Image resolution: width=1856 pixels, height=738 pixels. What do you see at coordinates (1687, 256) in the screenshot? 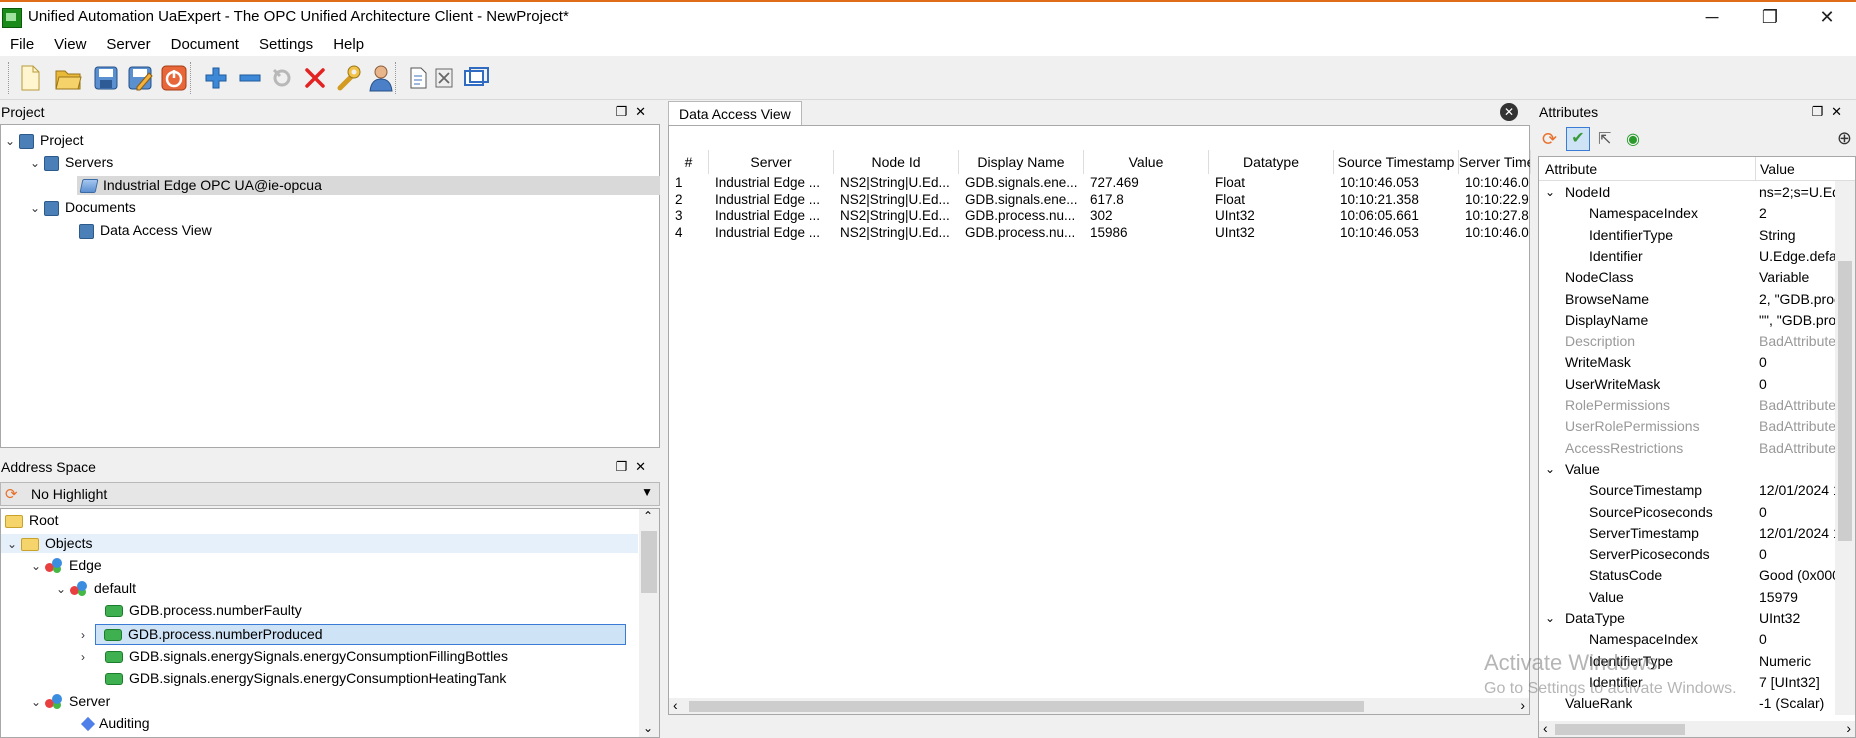
I see `attribute-row: Identifier U.Edge.default` at bounding box center [1687, 256].